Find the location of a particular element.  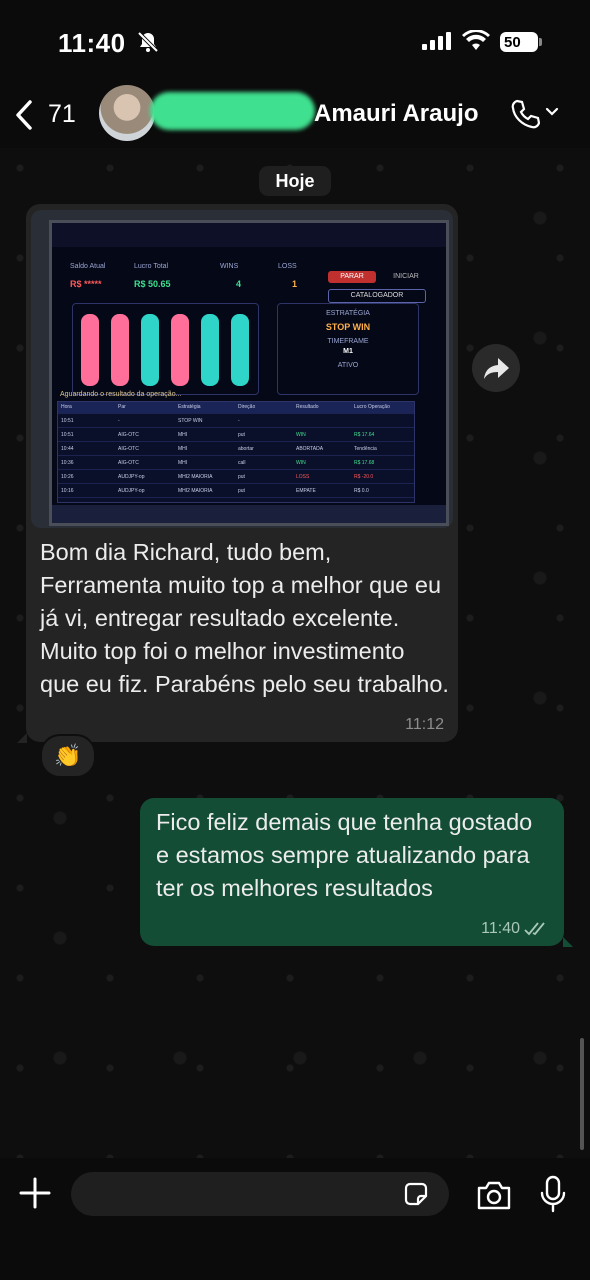

windows-taskbar is located at coordinates (249, 514).